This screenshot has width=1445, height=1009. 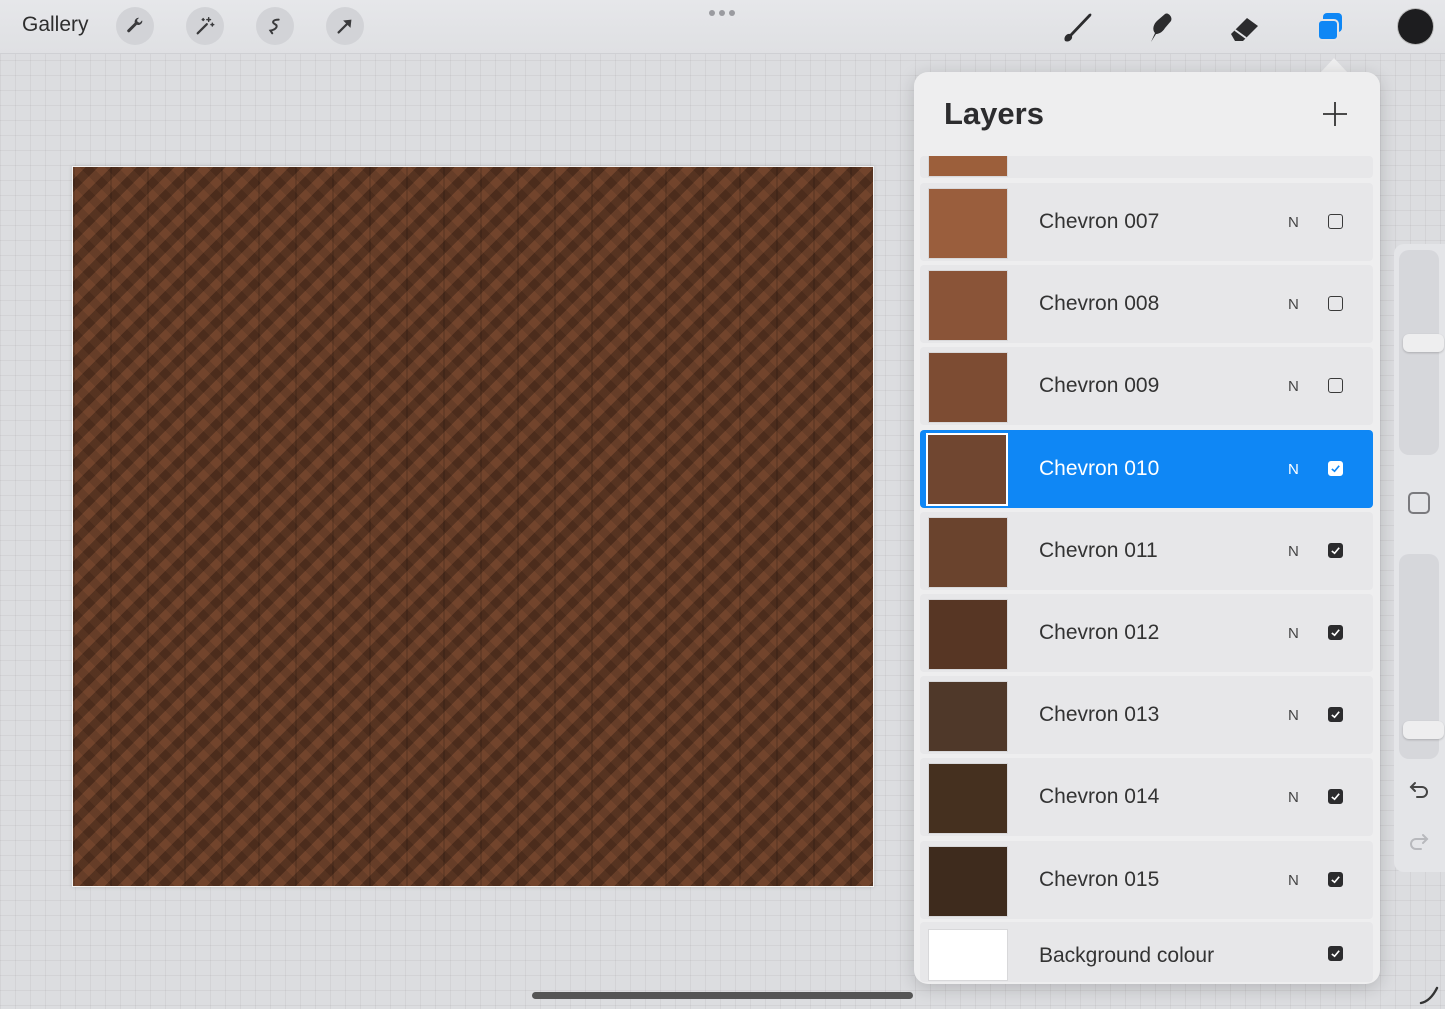 I want to click on background-layer-label: Background colour, so click(x=1127, y=955).